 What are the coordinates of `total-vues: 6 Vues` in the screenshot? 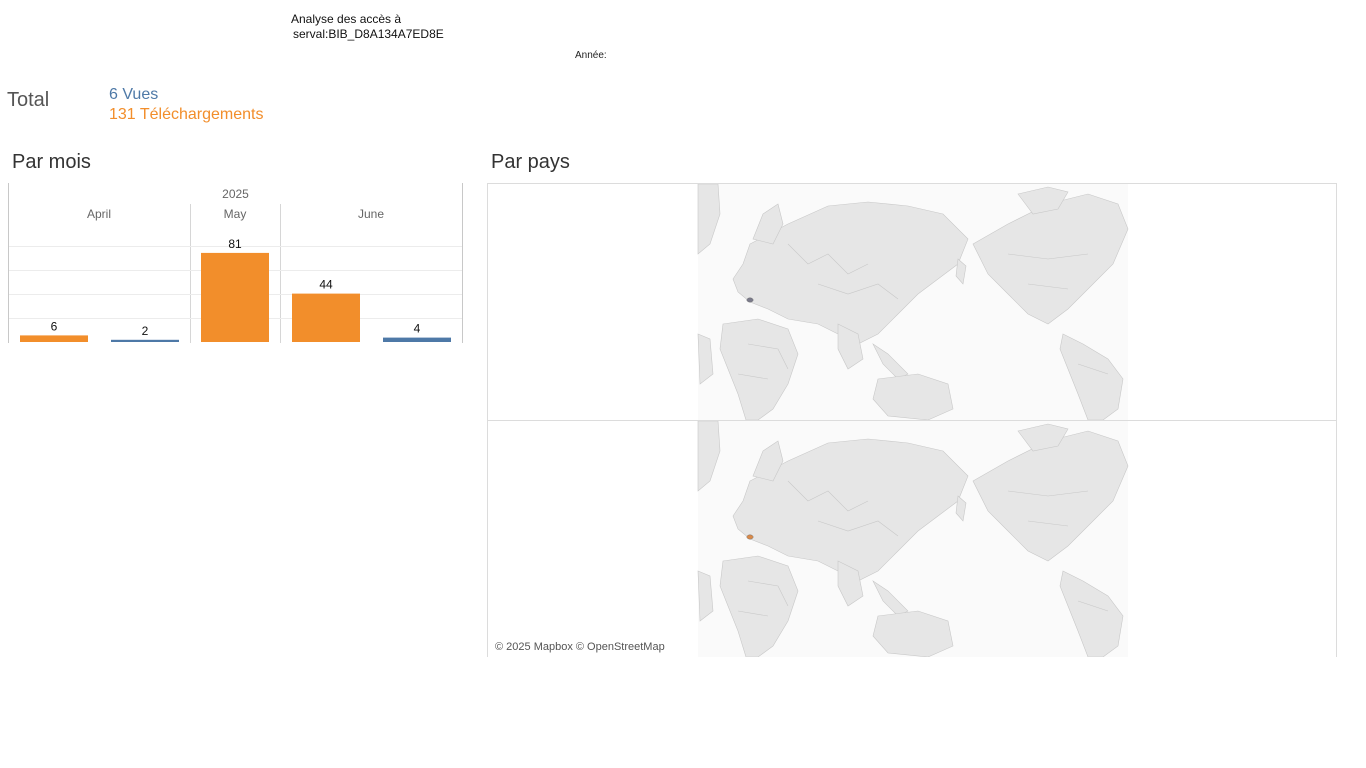 It's located at (134, 94).